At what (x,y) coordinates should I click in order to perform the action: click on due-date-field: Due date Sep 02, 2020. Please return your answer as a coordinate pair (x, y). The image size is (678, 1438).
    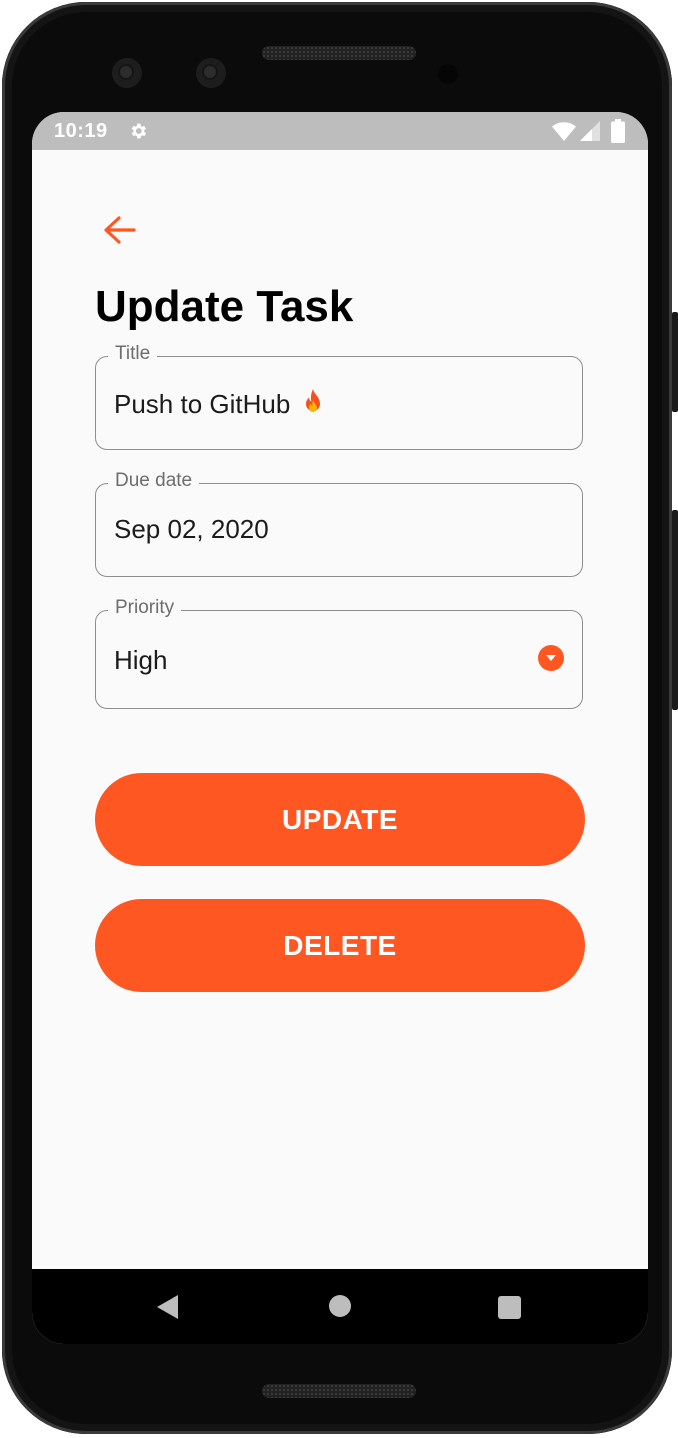
    Looking at the image, I should click on (339, 523).